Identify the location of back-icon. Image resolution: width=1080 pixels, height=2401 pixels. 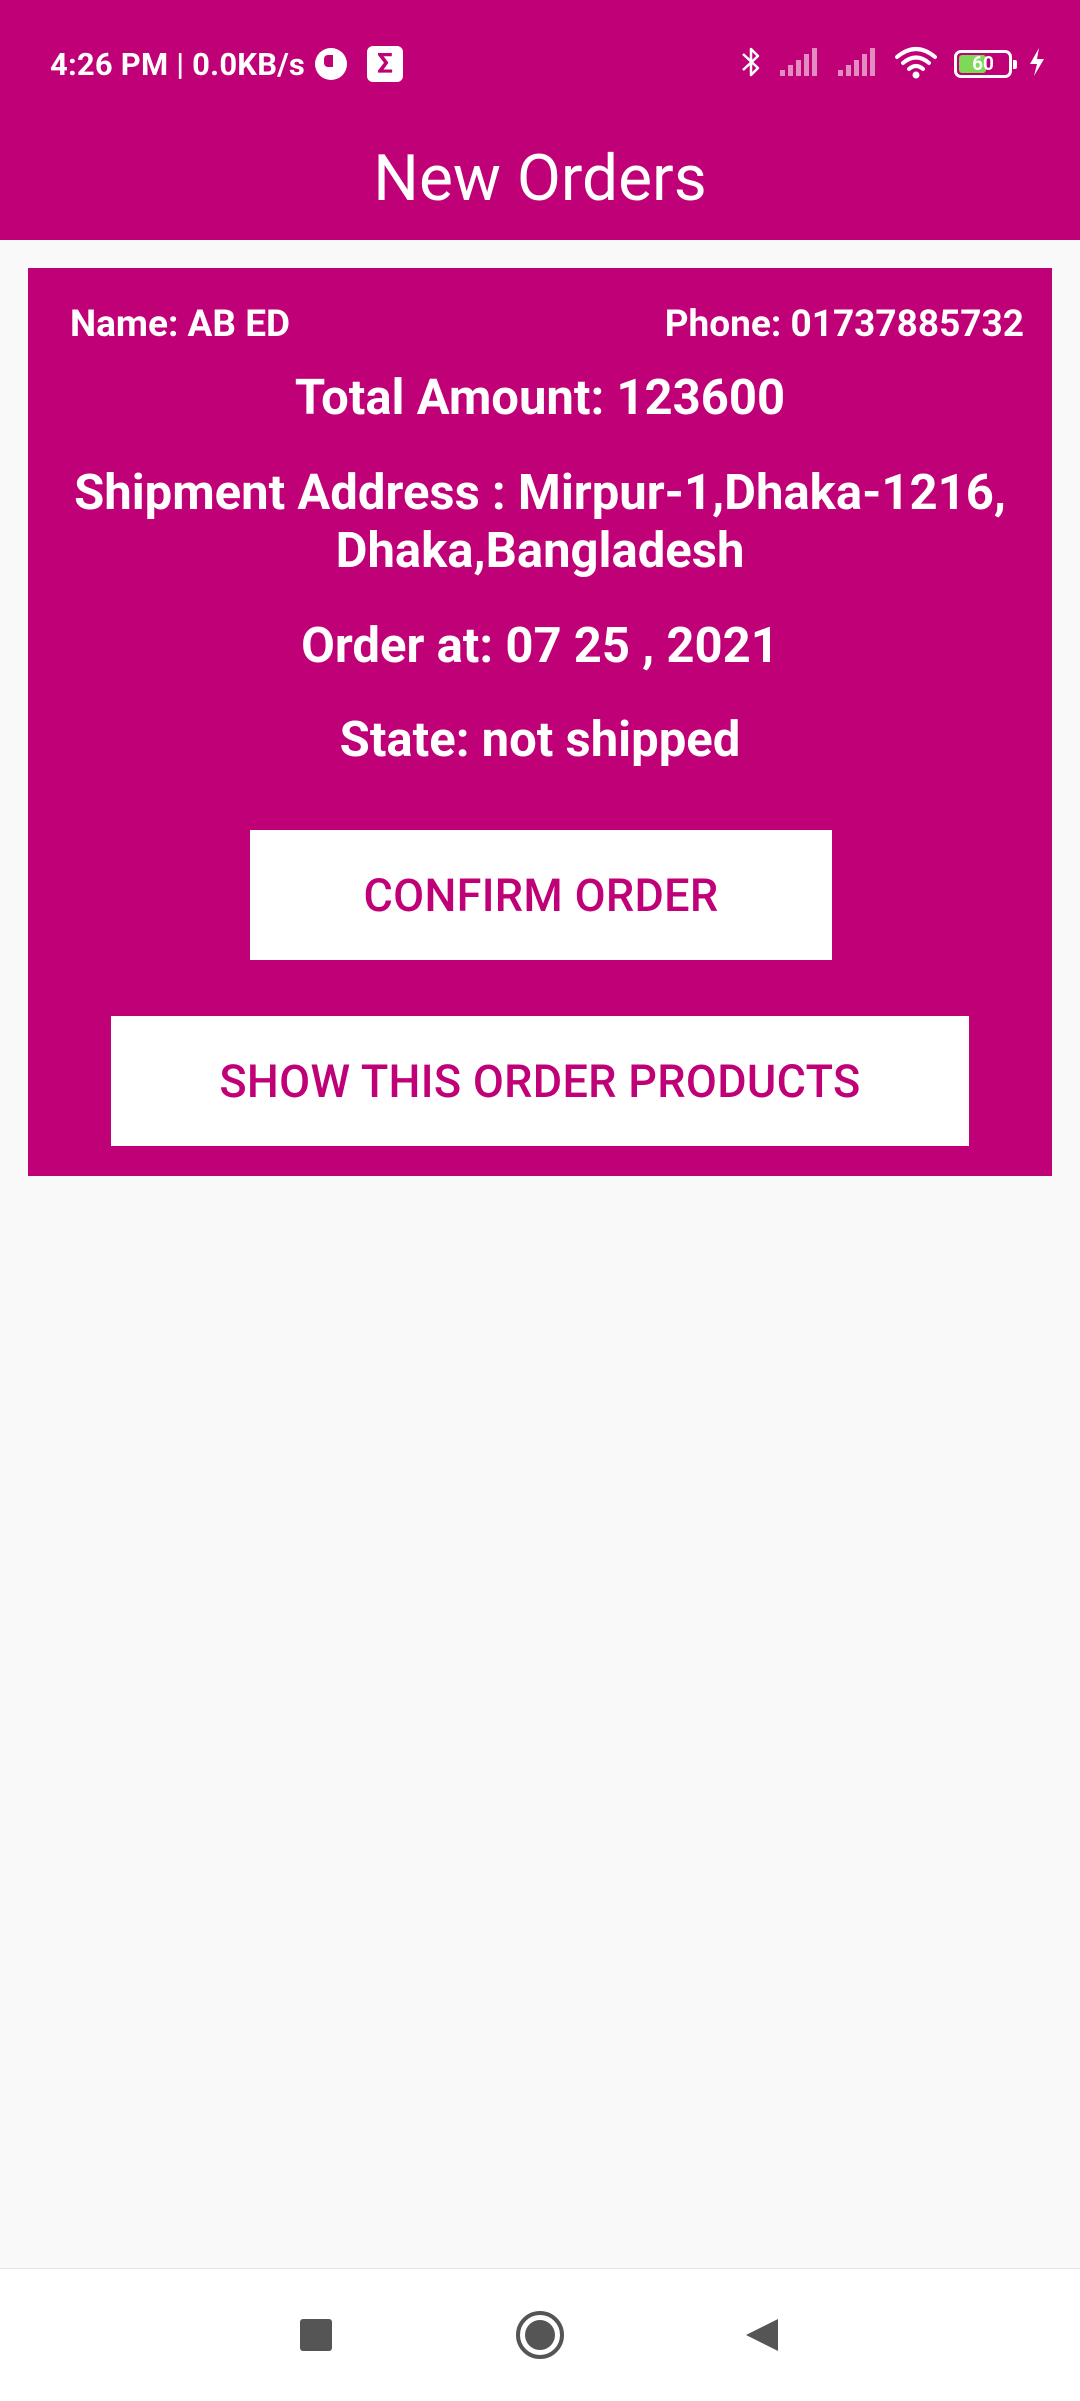
(762, 2335).